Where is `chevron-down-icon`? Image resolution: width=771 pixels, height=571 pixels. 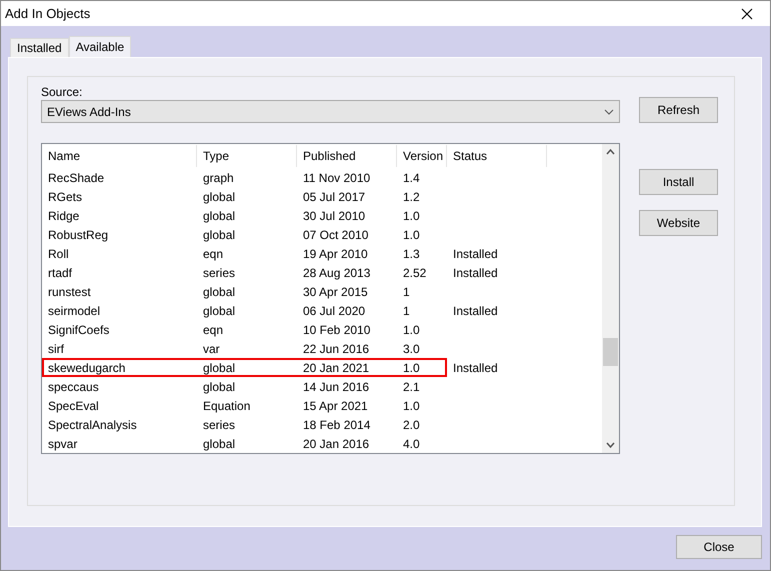
chevron-down-icon is located at coordinates (609, 111).